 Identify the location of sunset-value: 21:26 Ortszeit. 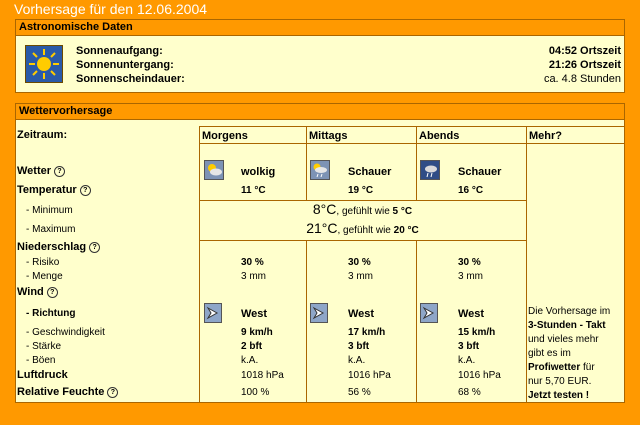
(584, 65).